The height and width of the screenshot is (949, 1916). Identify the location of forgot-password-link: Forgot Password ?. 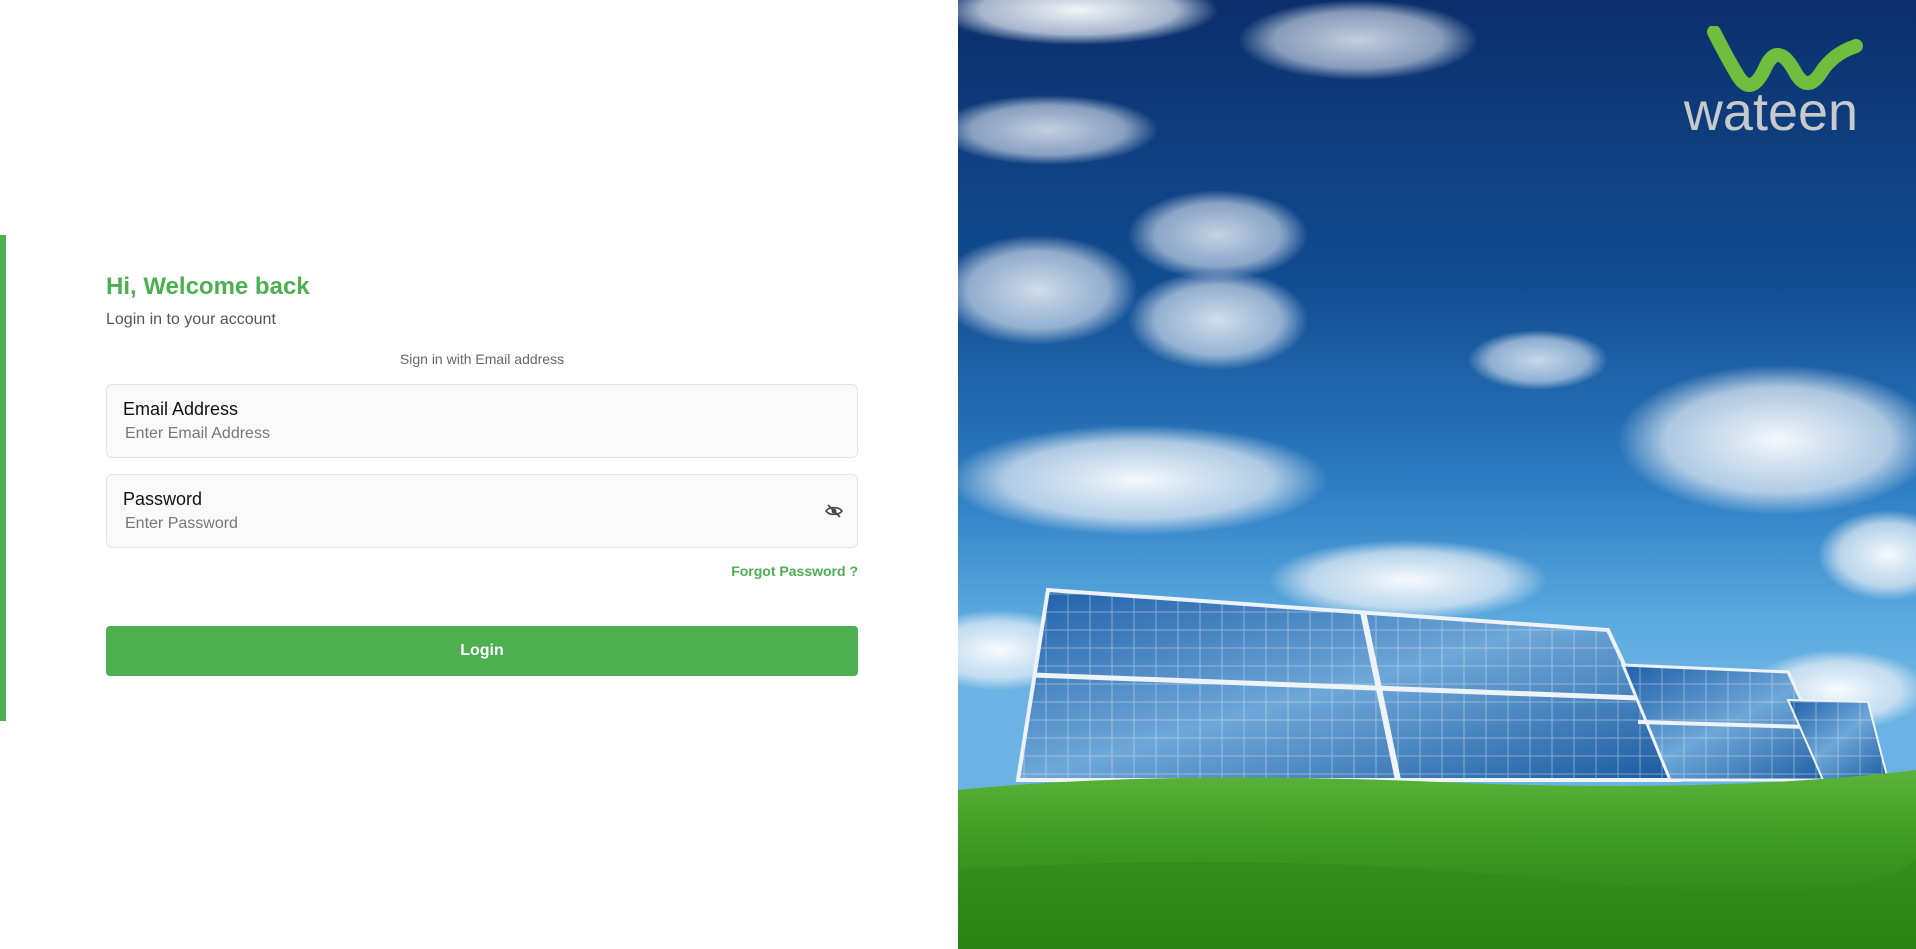
(482, 571).